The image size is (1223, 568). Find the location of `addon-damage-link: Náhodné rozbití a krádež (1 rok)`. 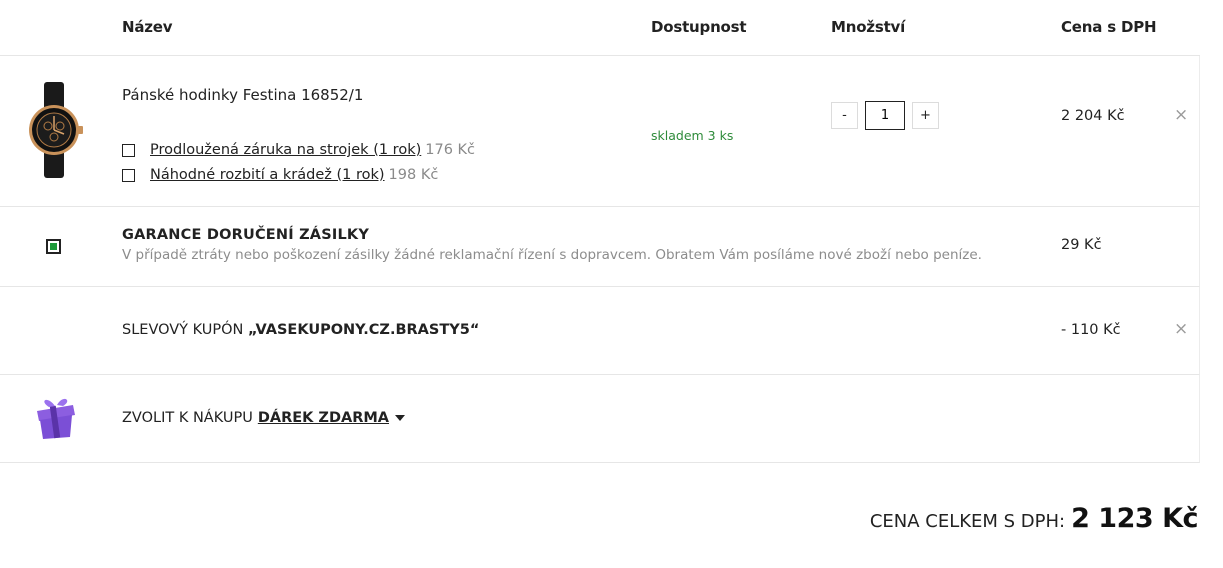

addon-damage-link: Náhodné rozbití a krádež (1 rok) is located at coordinates (267, 175).